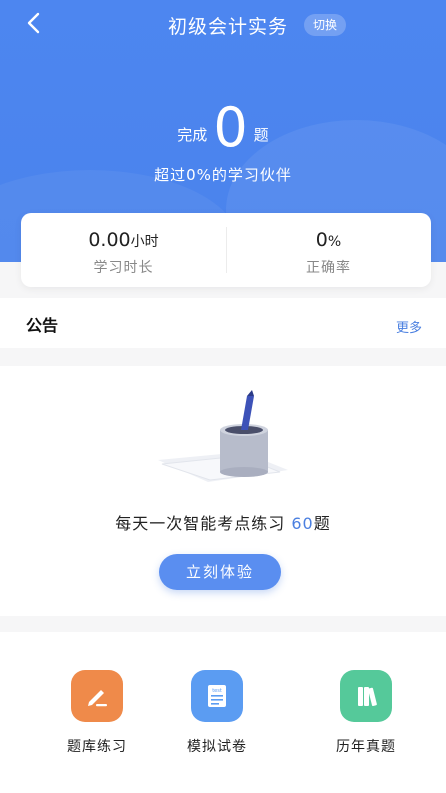 The image size is (446, 793). Describe the element at coordinates (366, 696) in the screenshot. I see `books-icon` at that location.